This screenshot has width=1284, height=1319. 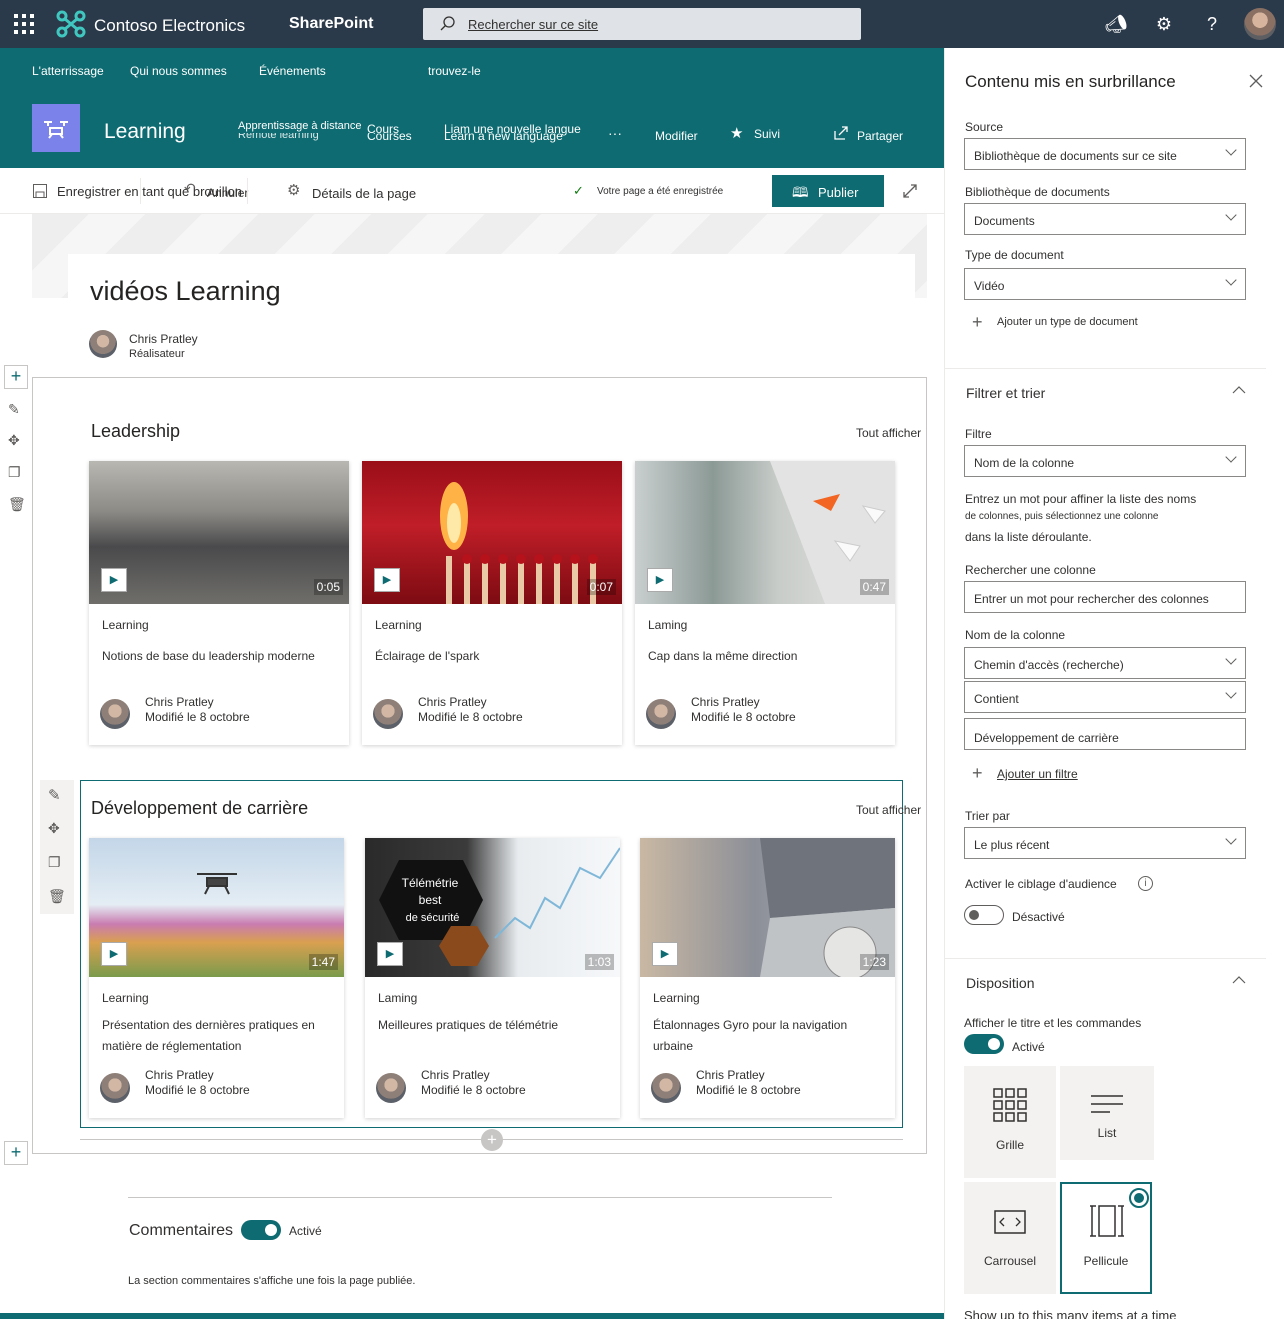 What do you see at coordinates (1145, 883) in the screenshot?
I see `info-icon: i` at bounding box center [1145, 883].